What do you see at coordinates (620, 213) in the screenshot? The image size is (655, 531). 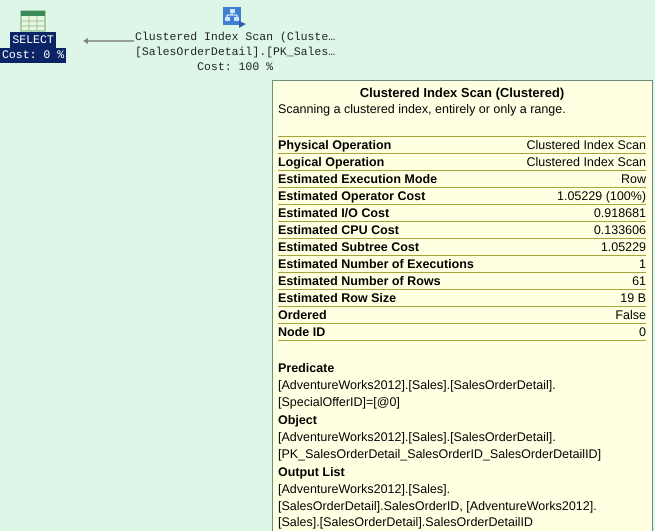 I see `property-value: 0.918681` at bounding box center [620, 213].